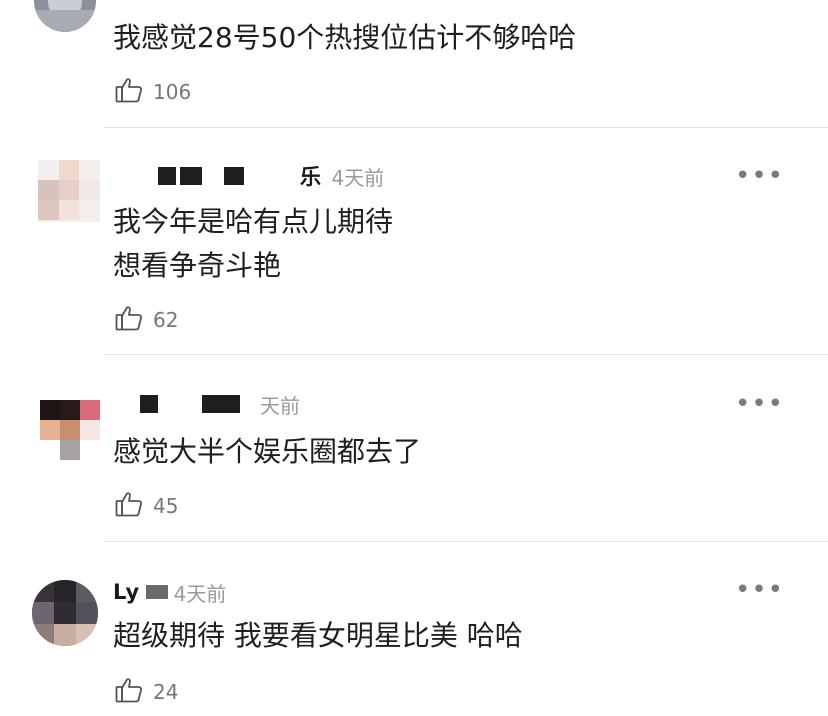 The width and height of the screenshot is (828, 716). What do you see at coordinates (172, 92) in the screenshot?
I see `like-count: 106` at bounding box center [172, 92].